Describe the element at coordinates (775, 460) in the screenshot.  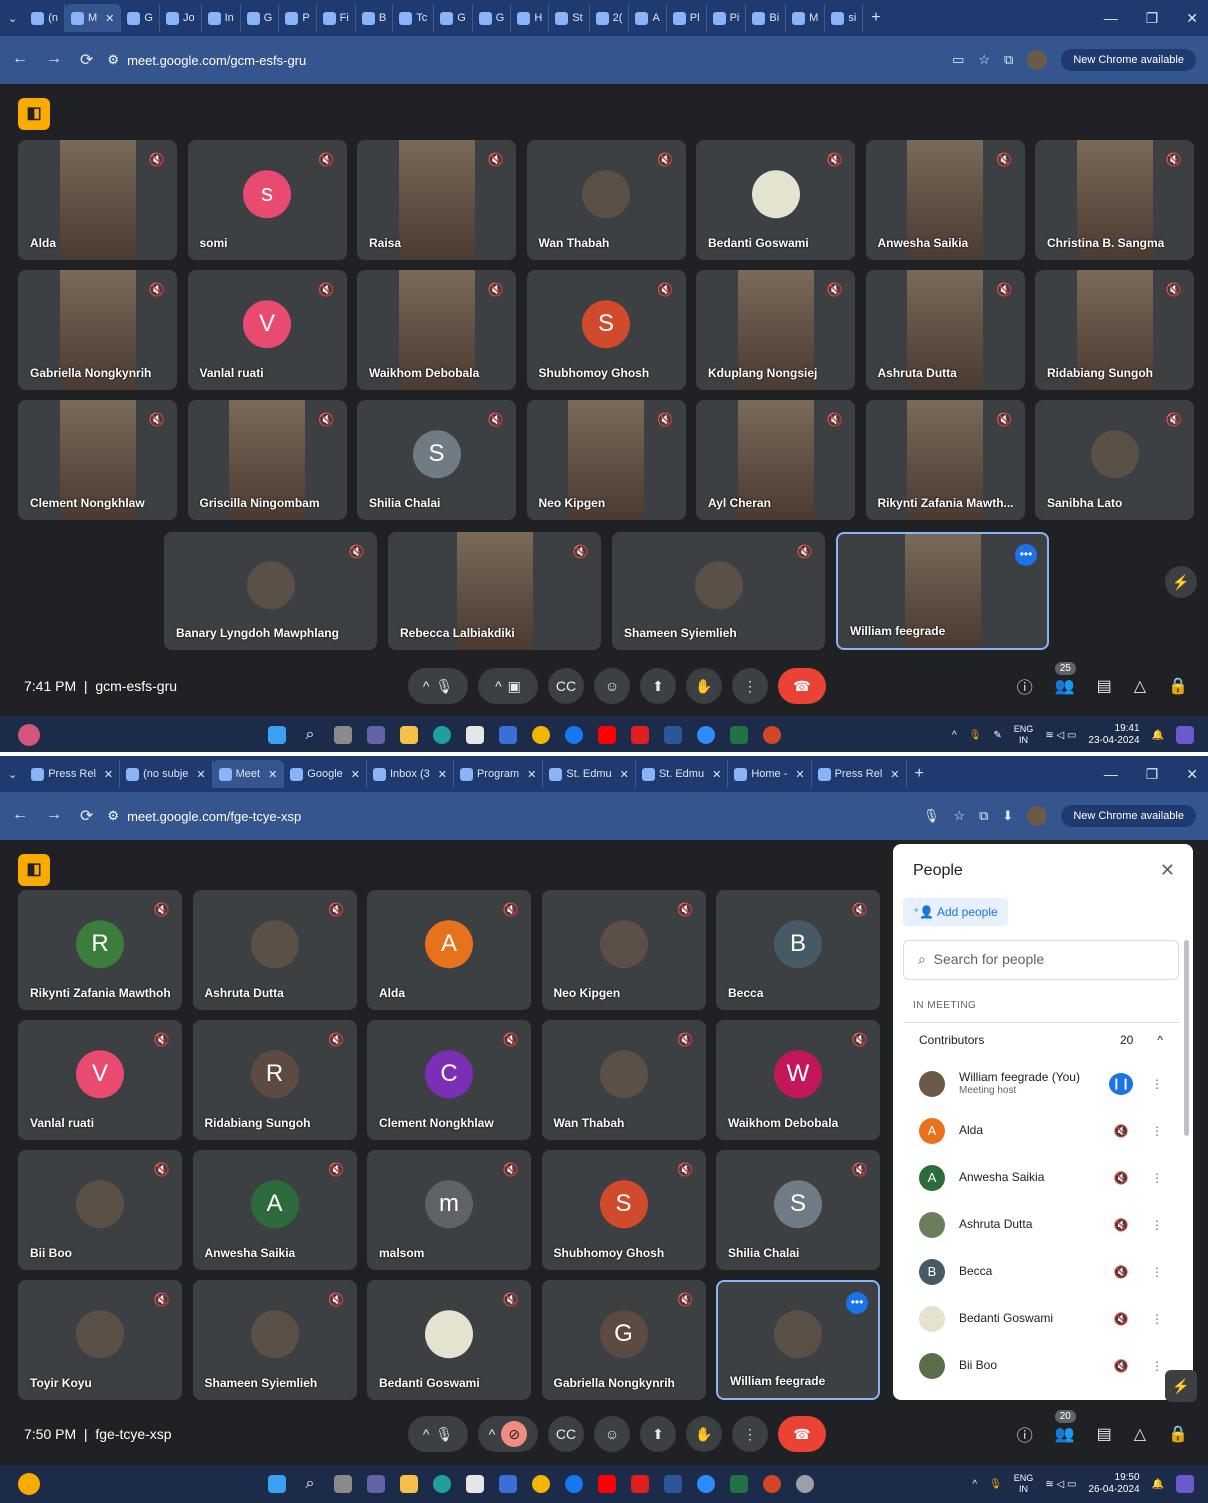
I see `participant-tile: 🔇 Ayl Cheran` at that location.